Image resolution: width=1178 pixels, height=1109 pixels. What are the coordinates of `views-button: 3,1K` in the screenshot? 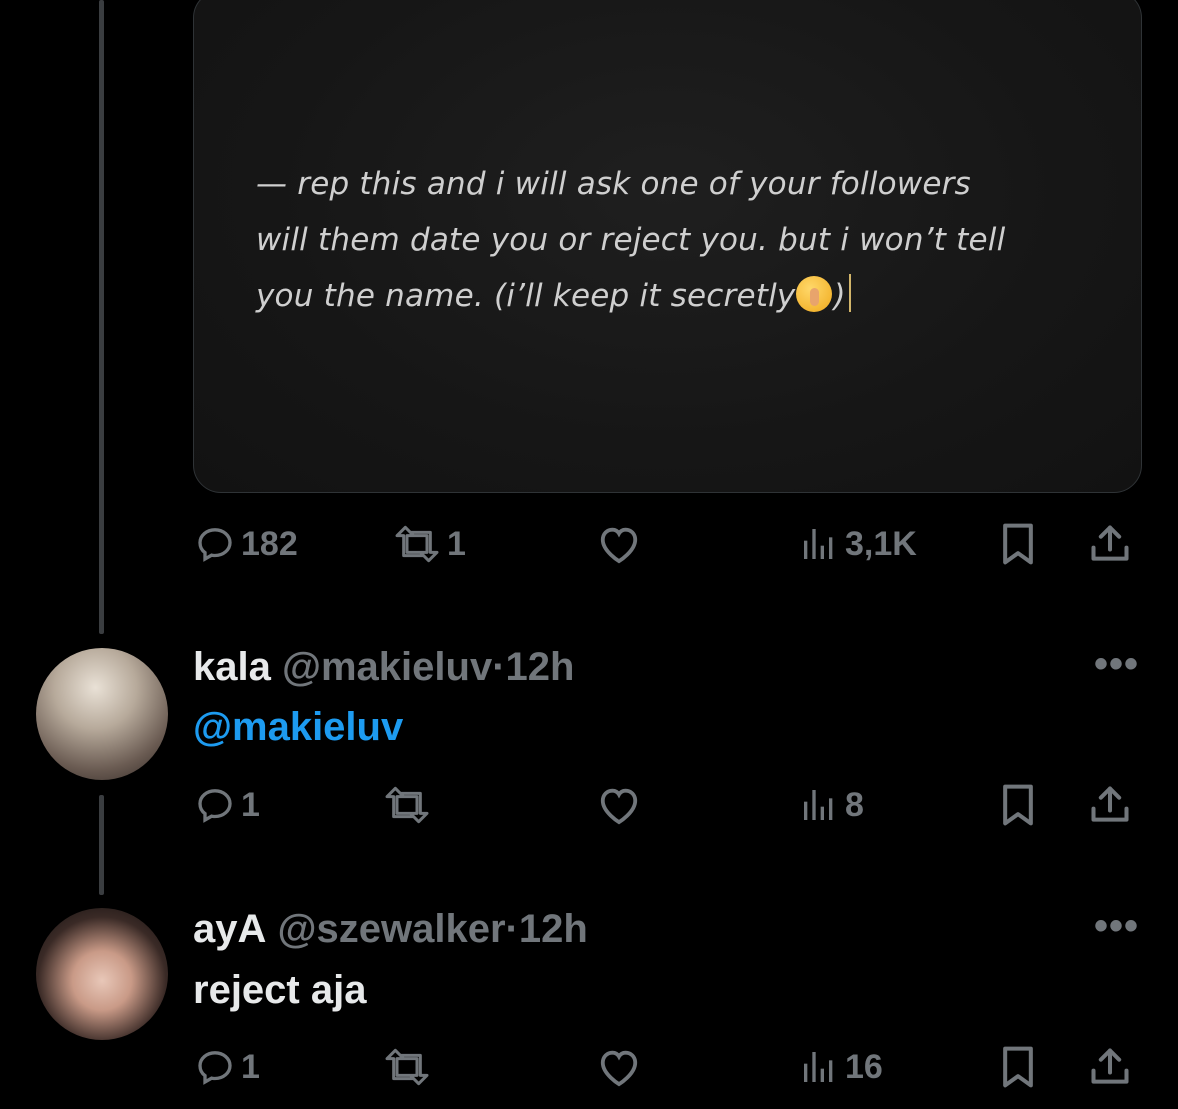 It's located at (858, 544).